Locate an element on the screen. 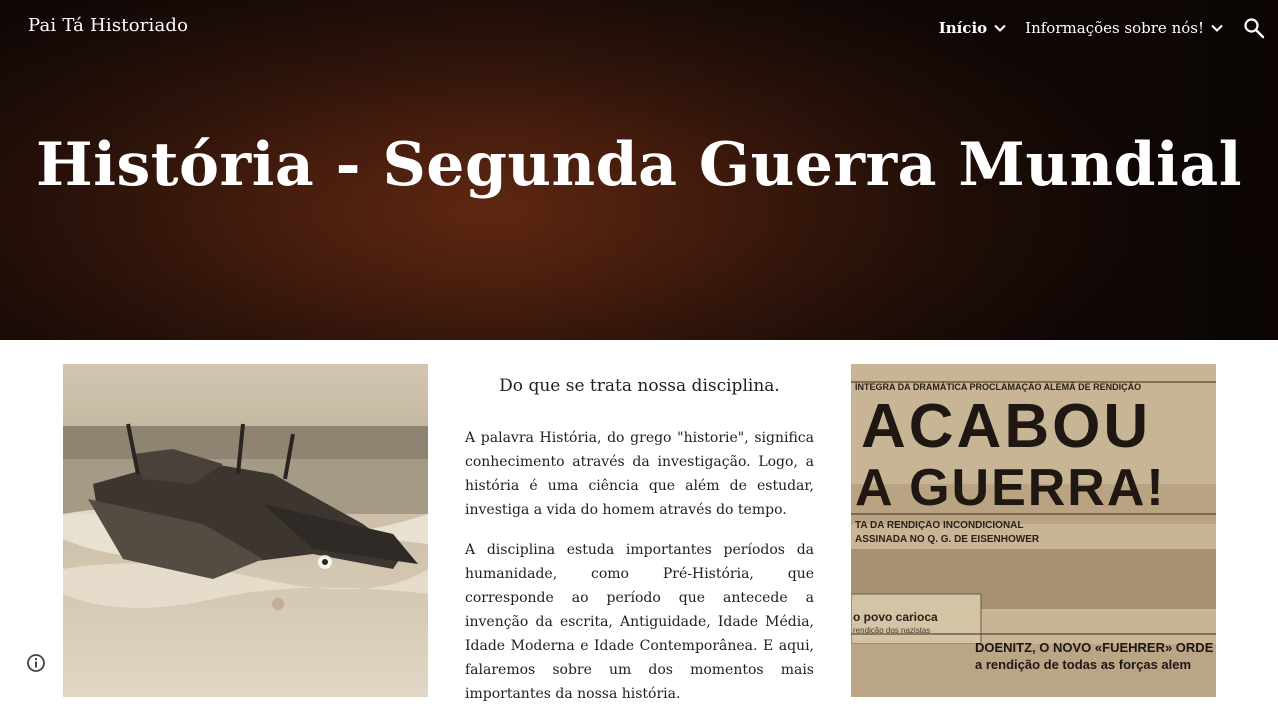 The height and width of the screenshot is (722, 1278). newspaper-subline-1: TA DA RENDIÇÃO INCONDICIONAL is located at coordinates (939, 525).